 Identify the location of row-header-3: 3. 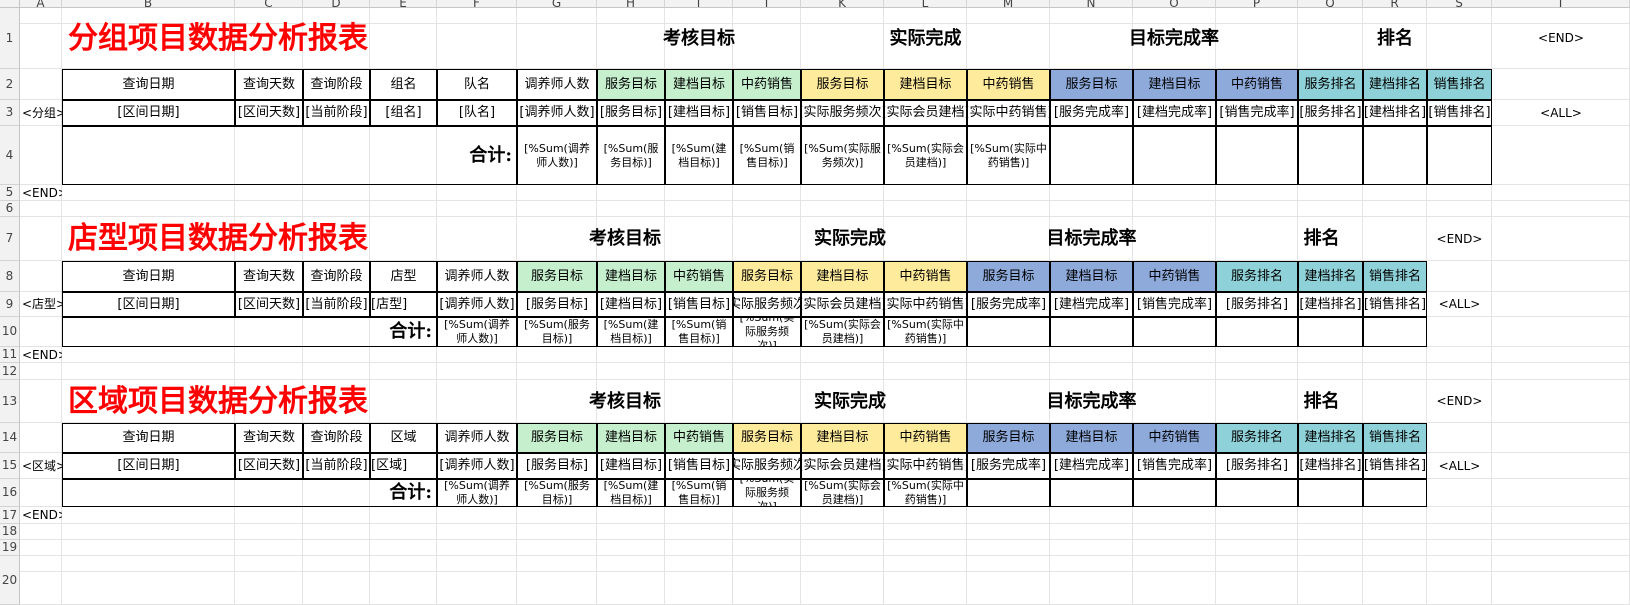
(10, 113).